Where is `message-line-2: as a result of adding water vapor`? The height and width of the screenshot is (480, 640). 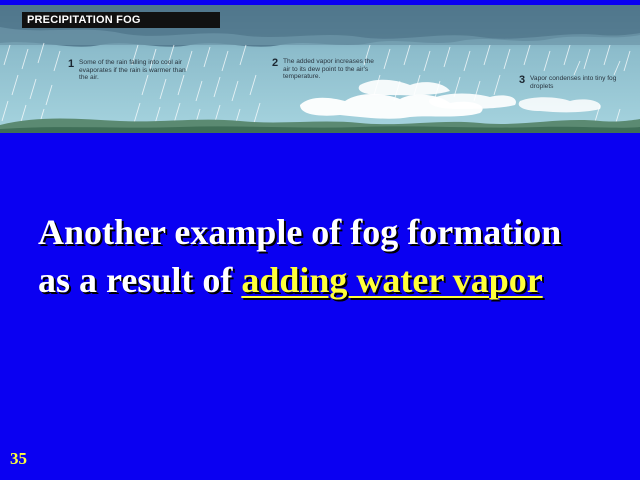
message-line-2: as a result of adding water vapor is located at coordinates (333, 280).